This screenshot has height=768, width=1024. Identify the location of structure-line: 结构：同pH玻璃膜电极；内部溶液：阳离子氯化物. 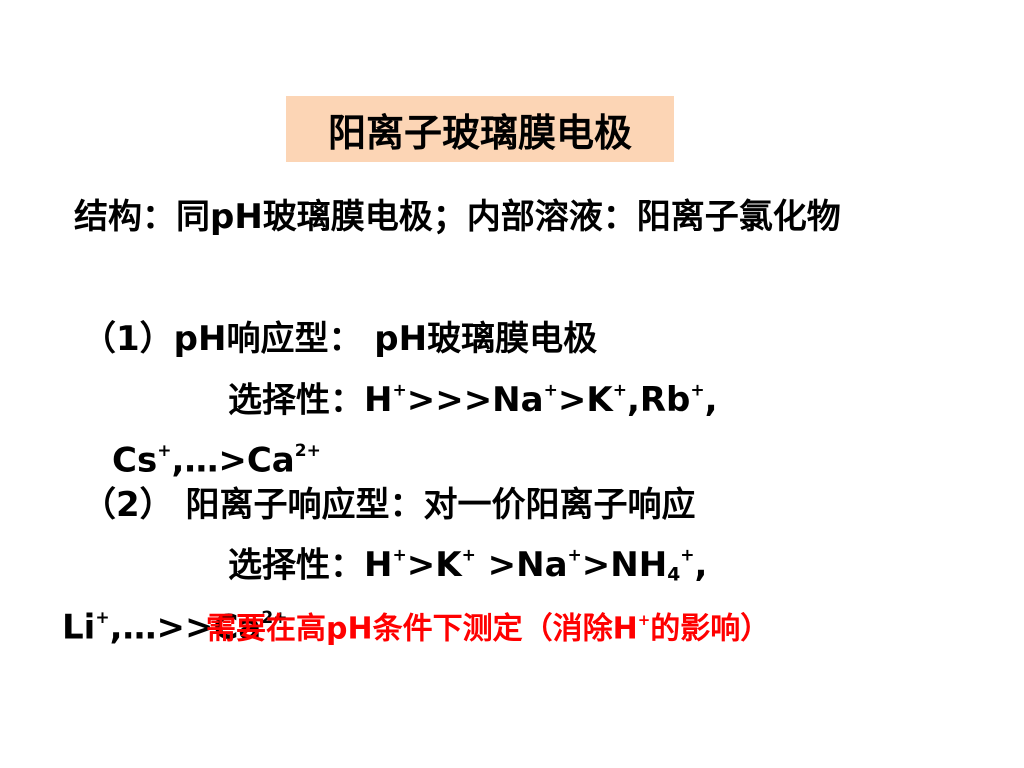
(457, 217).